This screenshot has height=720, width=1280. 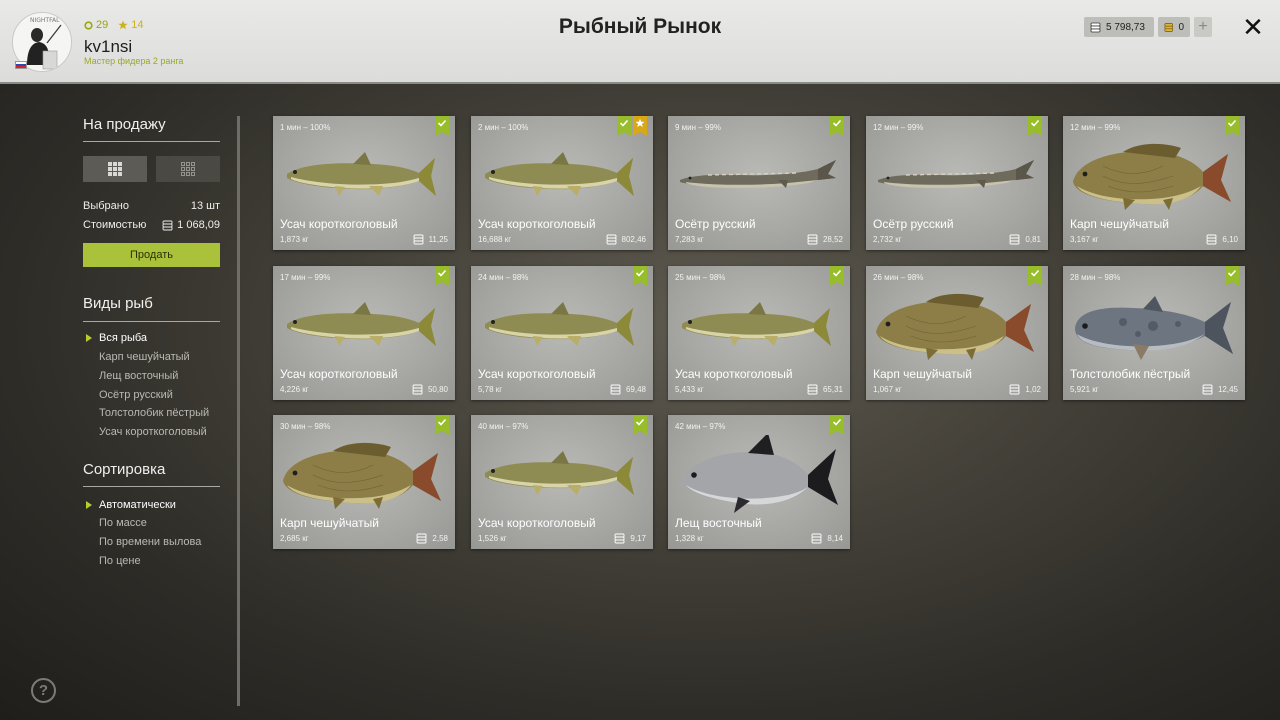 What do you see at coordinates (1084, 239) in the screenshot?
I see `fish-weight: 3,167 кг` at bounding box center [1084, 239].